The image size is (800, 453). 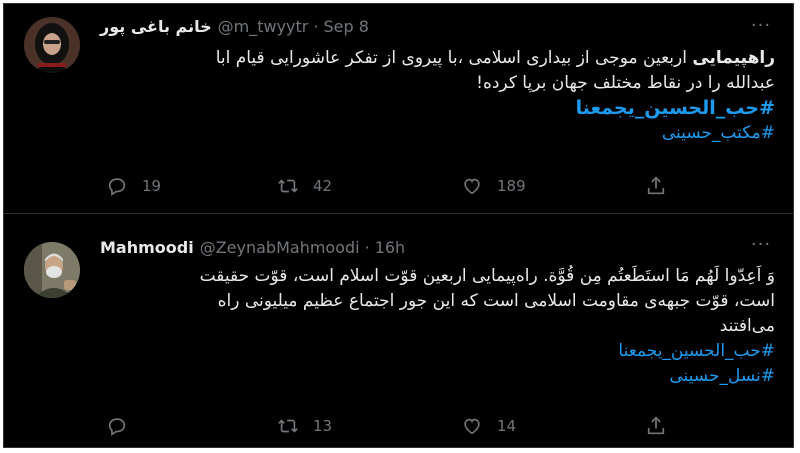 I want to click on user-handle: @m_twyytr, so click(x=263, y=26).